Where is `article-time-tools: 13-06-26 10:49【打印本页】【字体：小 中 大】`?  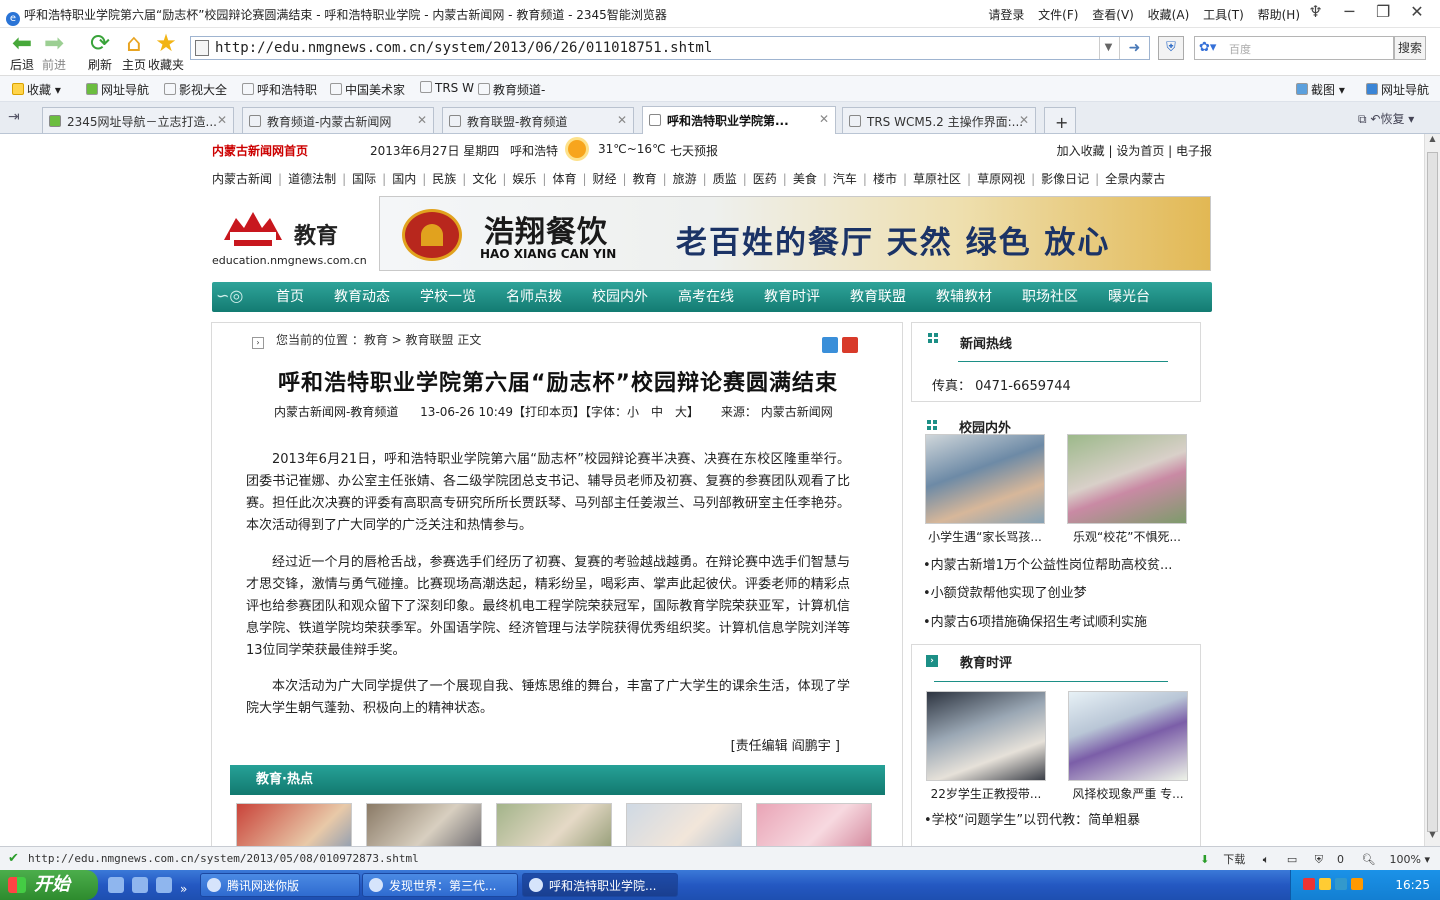 article-time-tools: 13-06-26 10:49【打印本页】【字体：小 中 大】 is located at coordinates (559, 412).